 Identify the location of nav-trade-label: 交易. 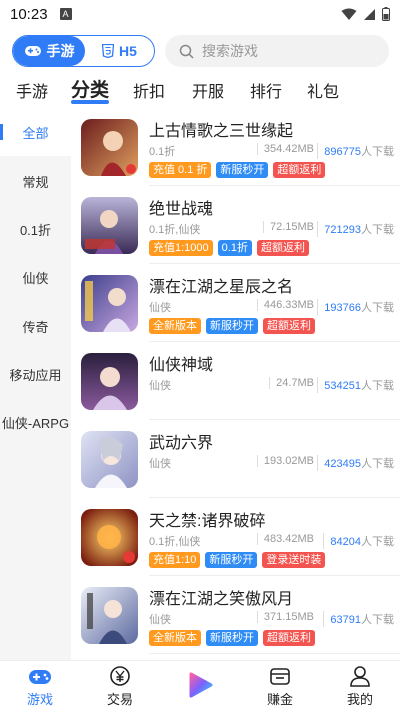
(119, 699).